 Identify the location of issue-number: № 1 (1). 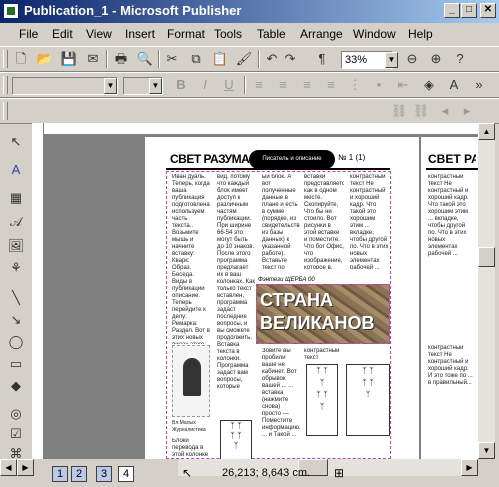
(351, 157).